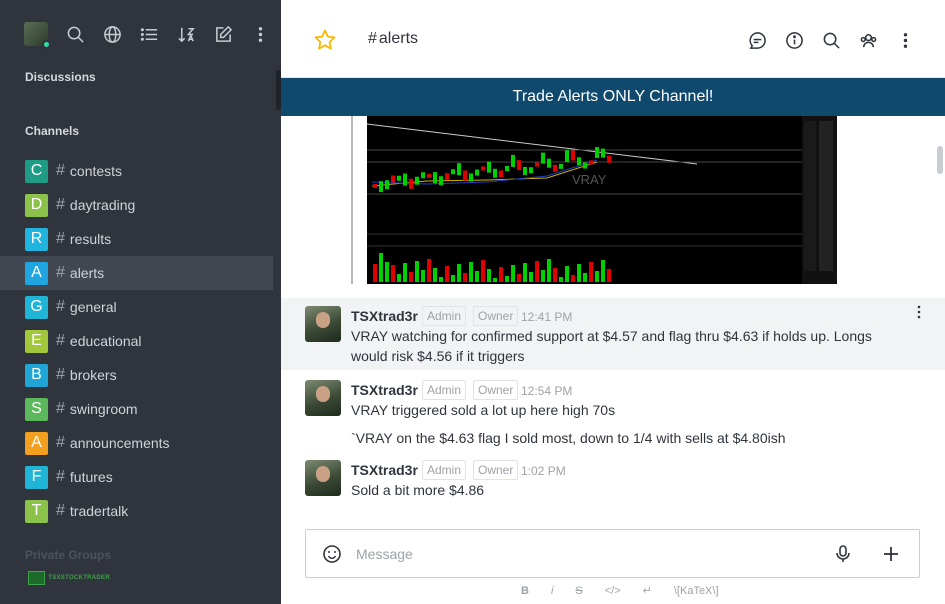 The height and width of the screenshot is (604, 945). I want to click on brand-logo-mark, so click(37, 578).